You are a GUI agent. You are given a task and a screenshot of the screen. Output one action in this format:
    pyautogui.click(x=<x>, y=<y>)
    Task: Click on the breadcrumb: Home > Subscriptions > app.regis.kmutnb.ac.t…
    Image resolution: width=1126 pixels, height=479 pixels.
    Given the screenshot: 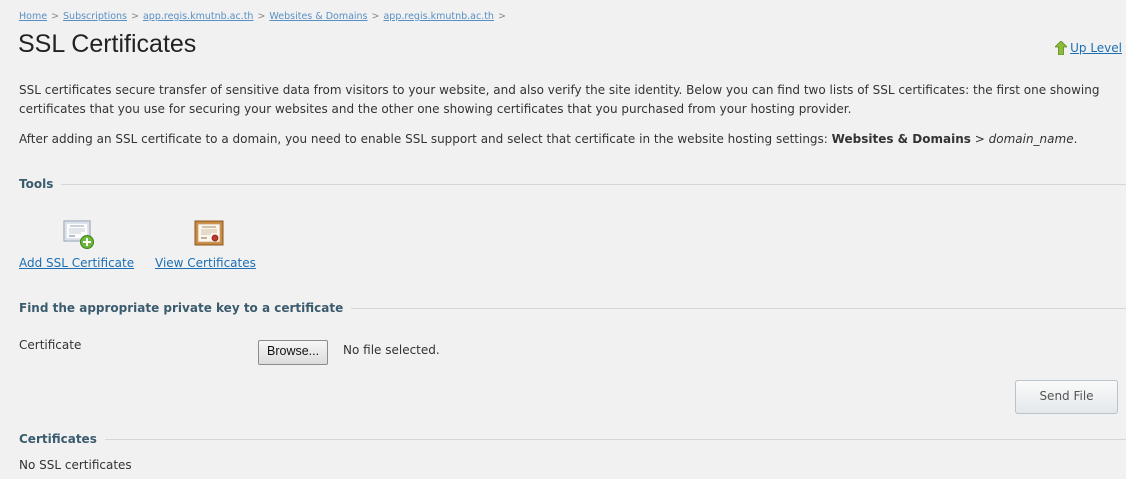 What is the action you would take?
    pyautogui.click(x=264, y=16)
    